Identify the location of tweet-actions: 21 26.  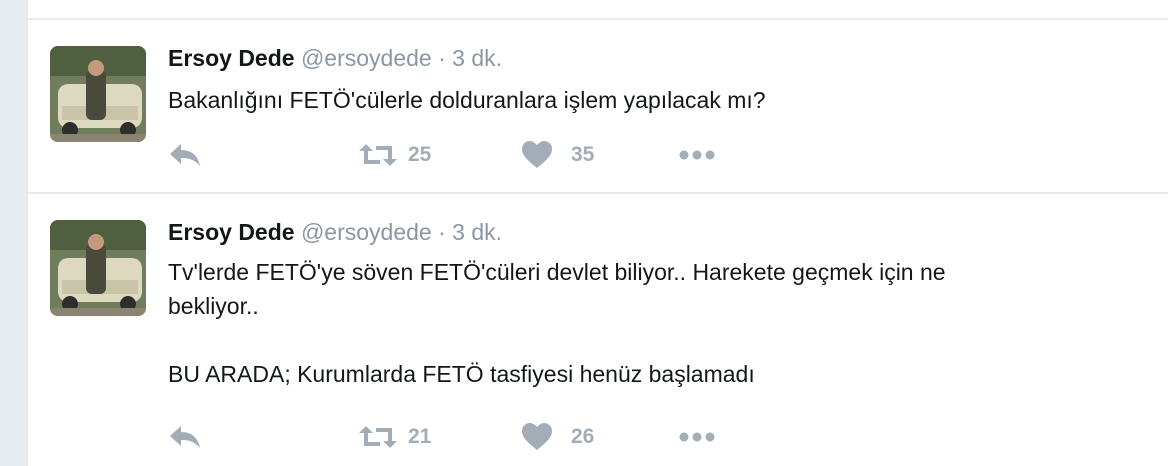
(468, 437).